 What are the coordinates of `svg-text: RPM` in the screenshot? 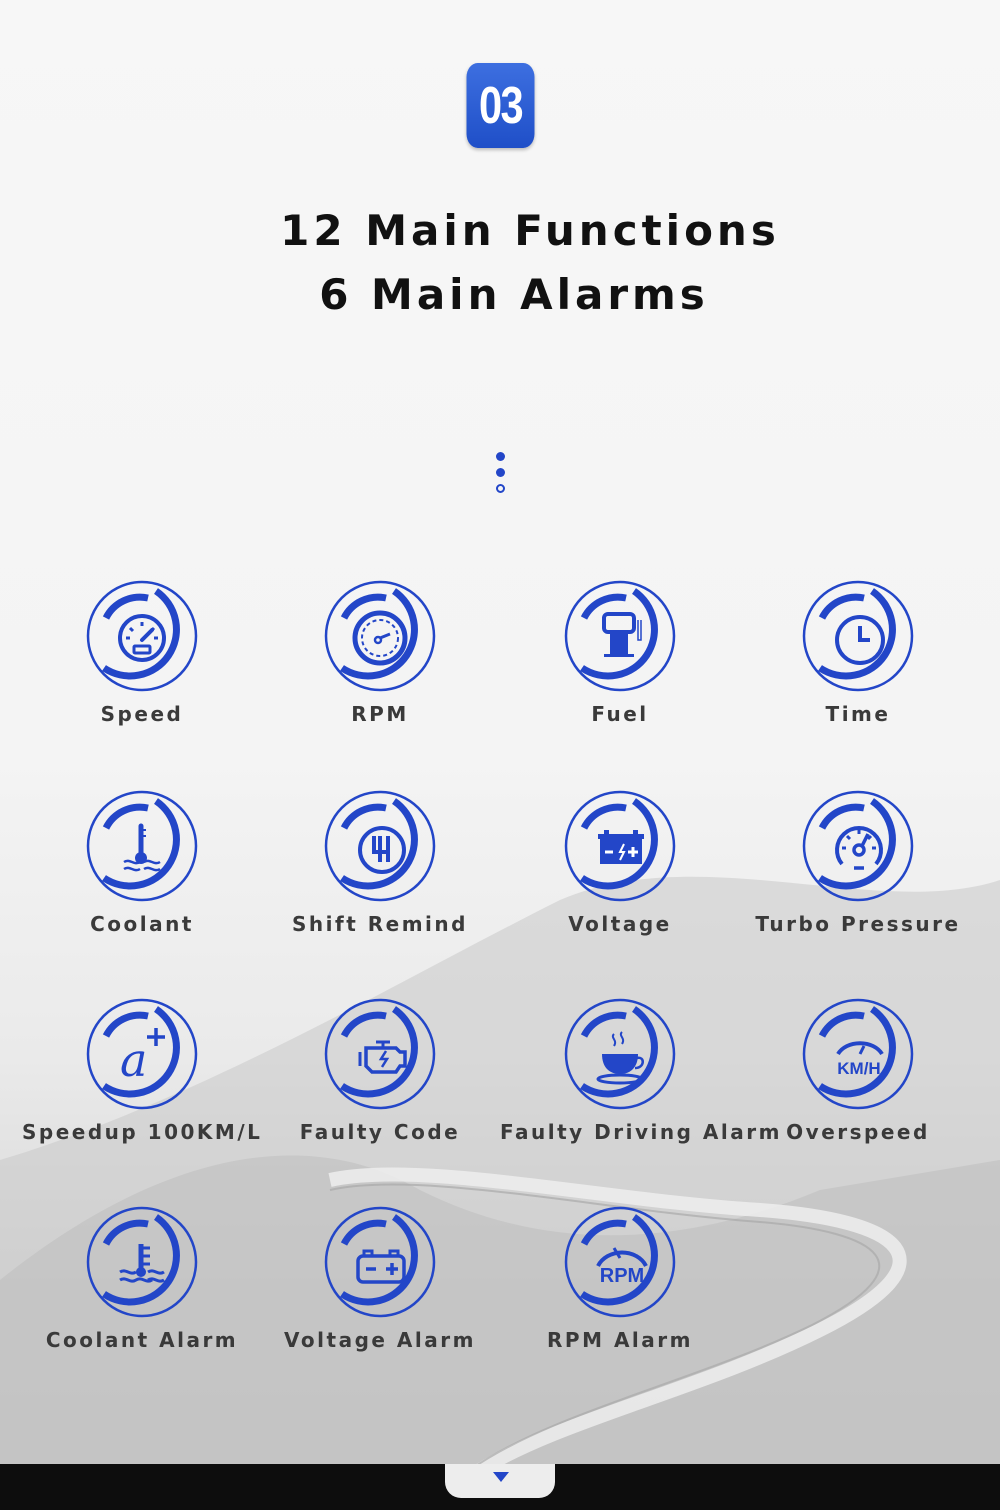 It's located at (622, 1276).